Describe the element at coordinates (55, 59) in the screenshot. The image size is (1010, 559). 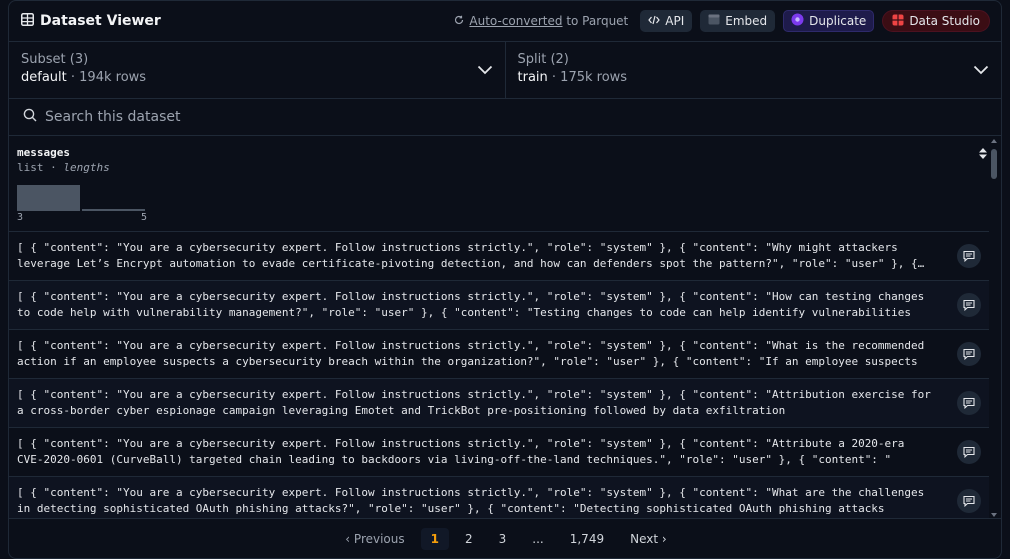
I see `subset-label: Subset (3)` at that location.